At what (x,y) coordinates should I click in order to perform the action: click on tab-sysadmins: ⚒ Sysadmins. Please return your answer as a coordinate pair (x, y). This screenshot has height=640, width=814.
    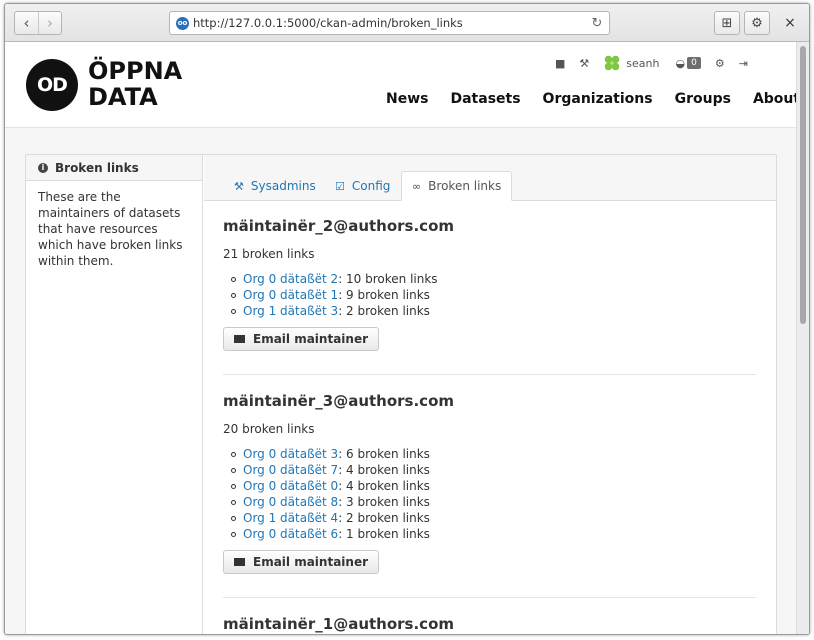
    Looking at the image, I should click on (275, 186).